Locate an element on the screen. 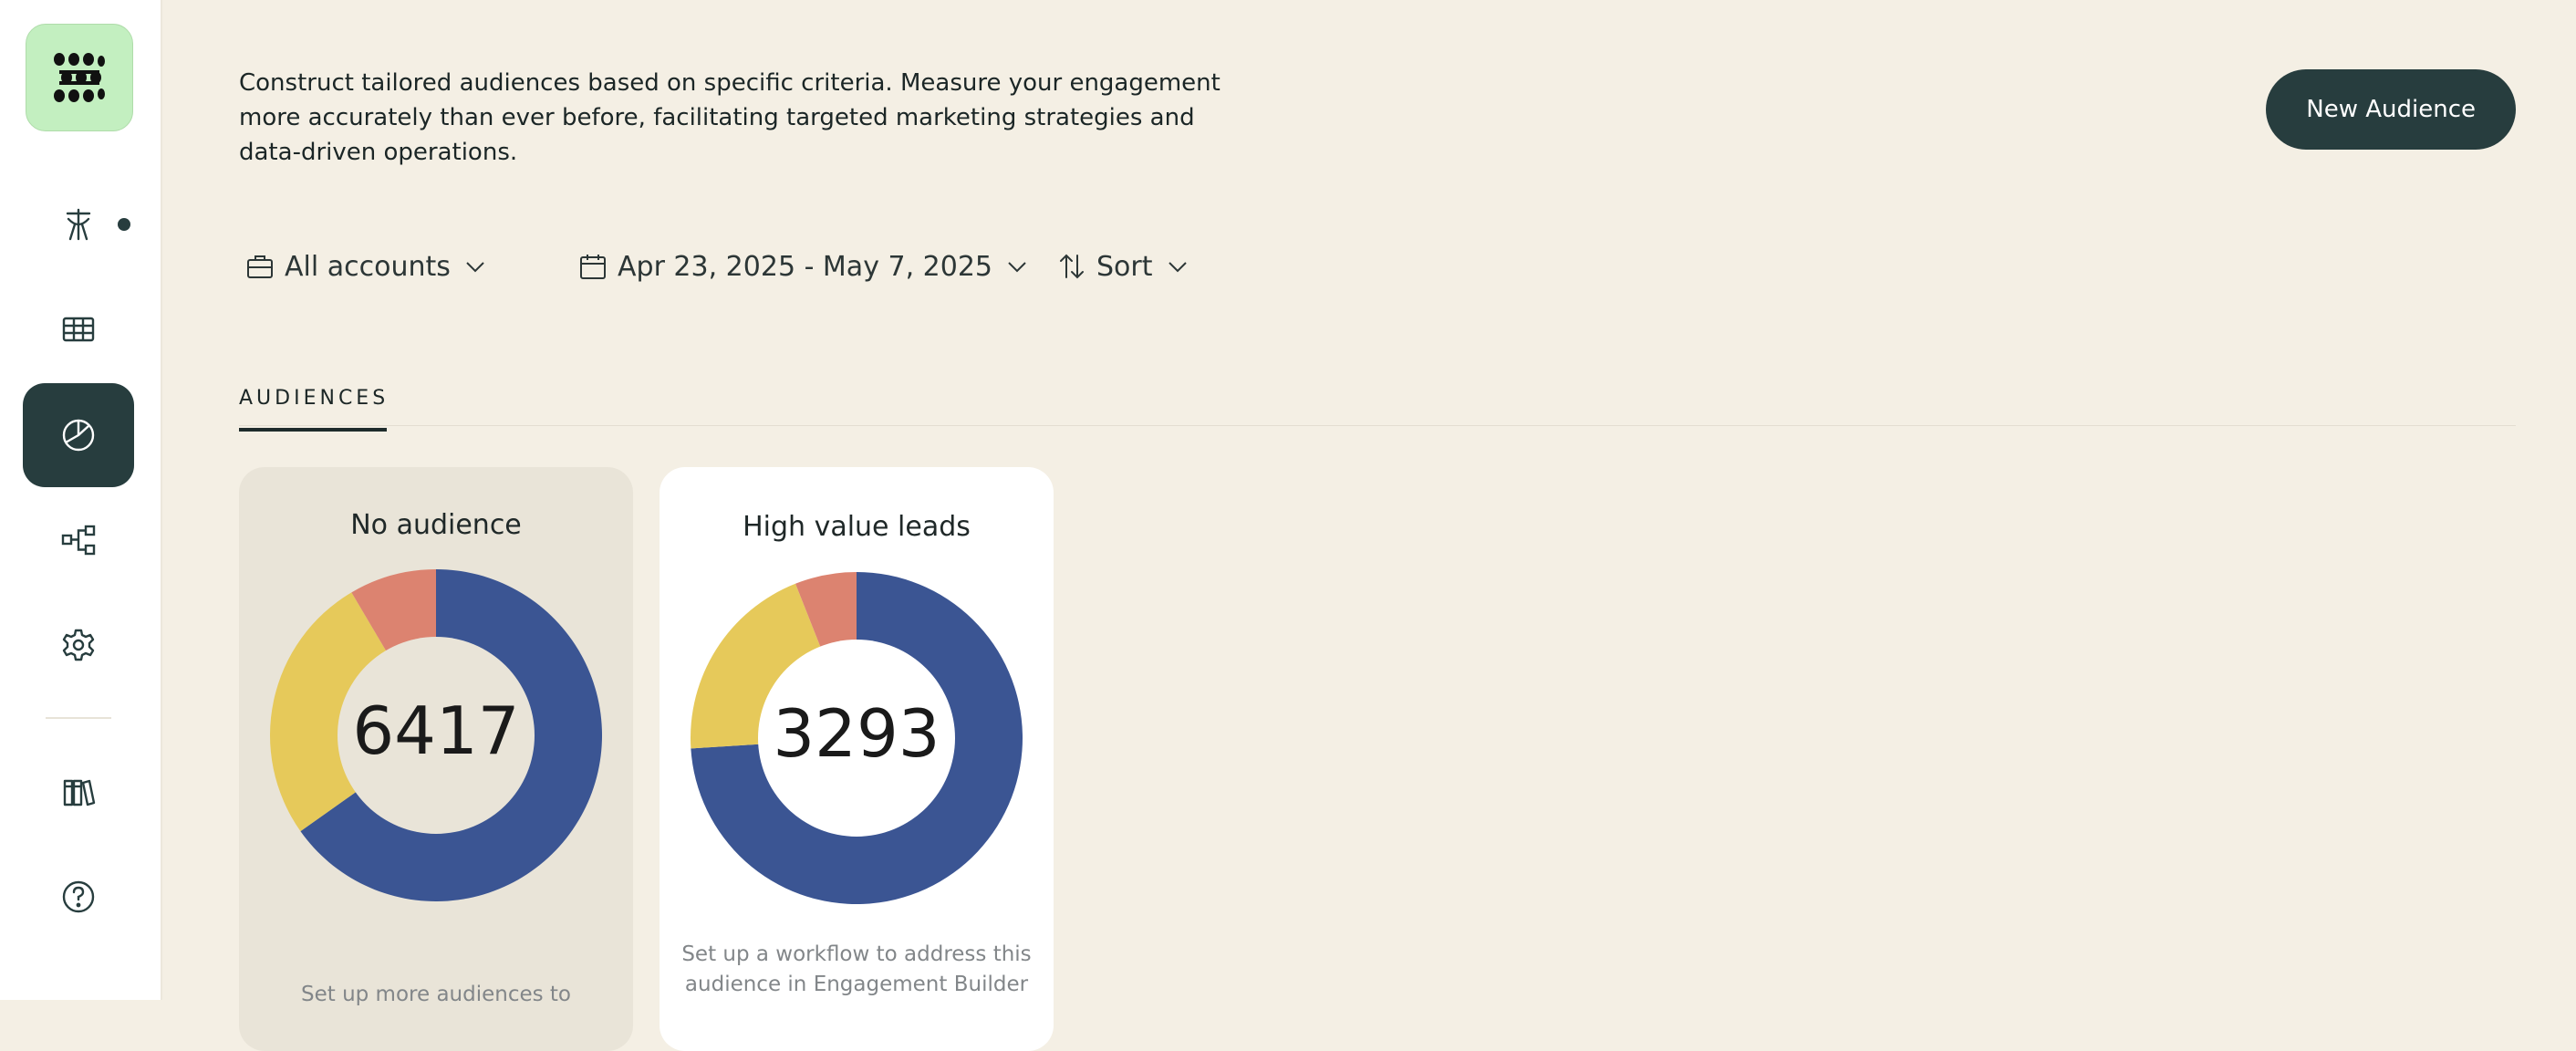  accounts-filter: All accounts is located at coordinates (366, 266).